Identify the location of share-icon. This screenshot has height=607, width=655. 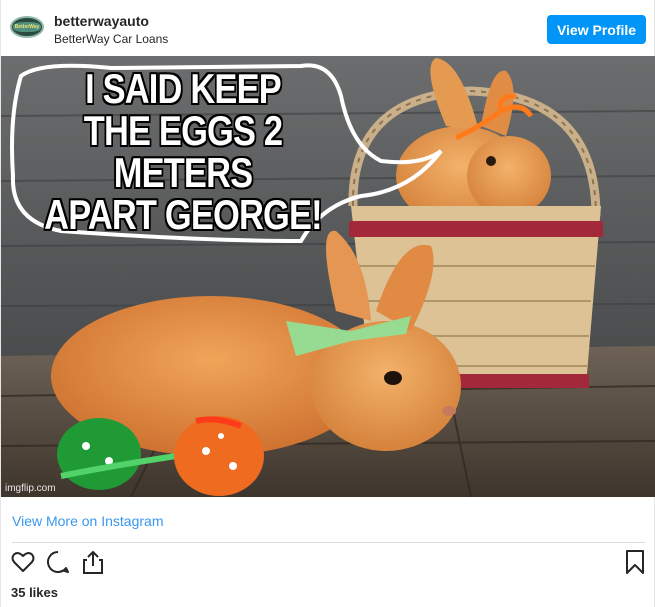
(93, 562).